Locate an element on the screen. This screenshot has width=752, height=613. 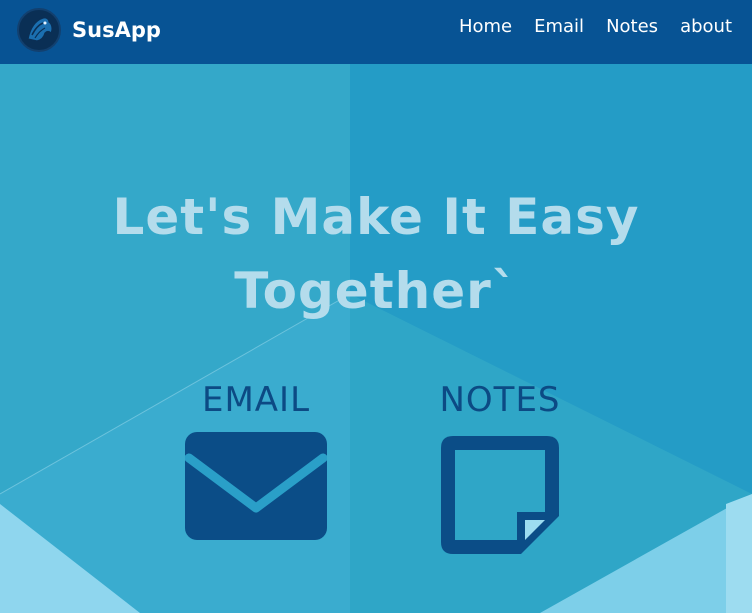
nav-link-about: about is located at coordinates (706, 26).